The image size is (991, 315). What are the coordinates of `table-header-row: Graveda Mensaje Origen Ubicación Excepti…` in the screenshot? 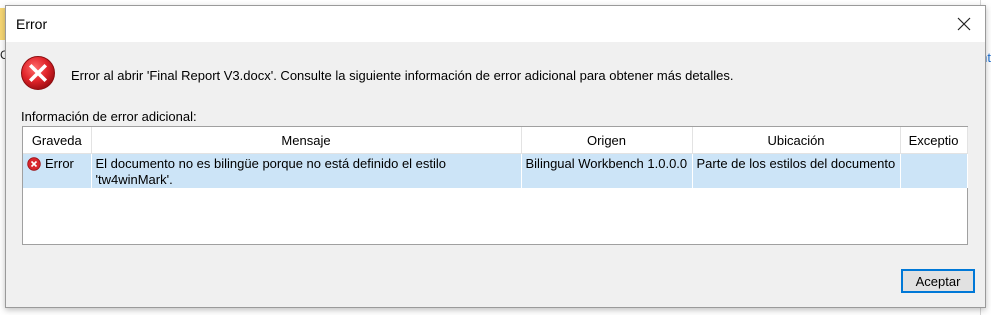 It's located at (495, 140).